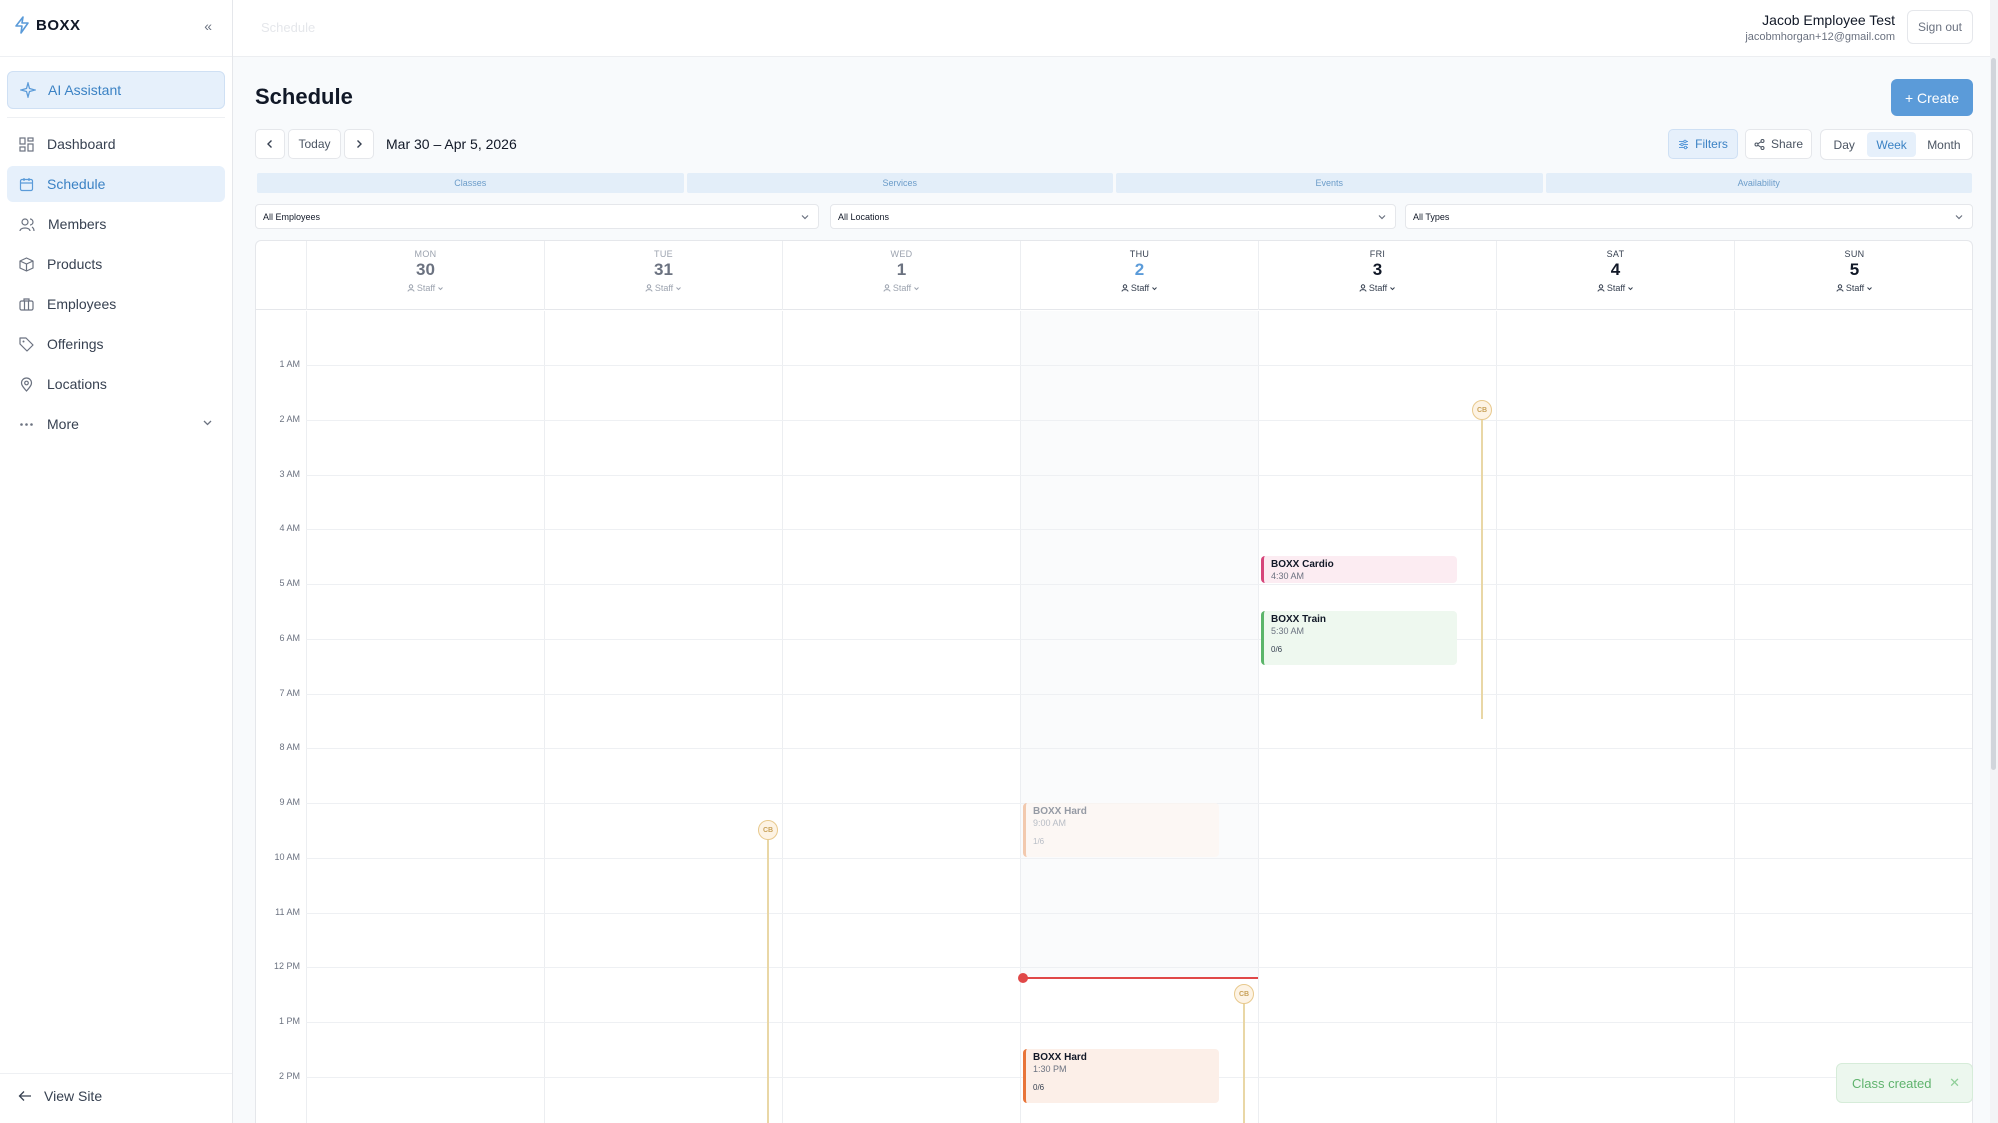 The width and height of the screenshot is (1998, 1123). What do you see at coordinates (26, 424) in the screenshot?
I see `ellipsis-icon` at bounding box center [26, 424].